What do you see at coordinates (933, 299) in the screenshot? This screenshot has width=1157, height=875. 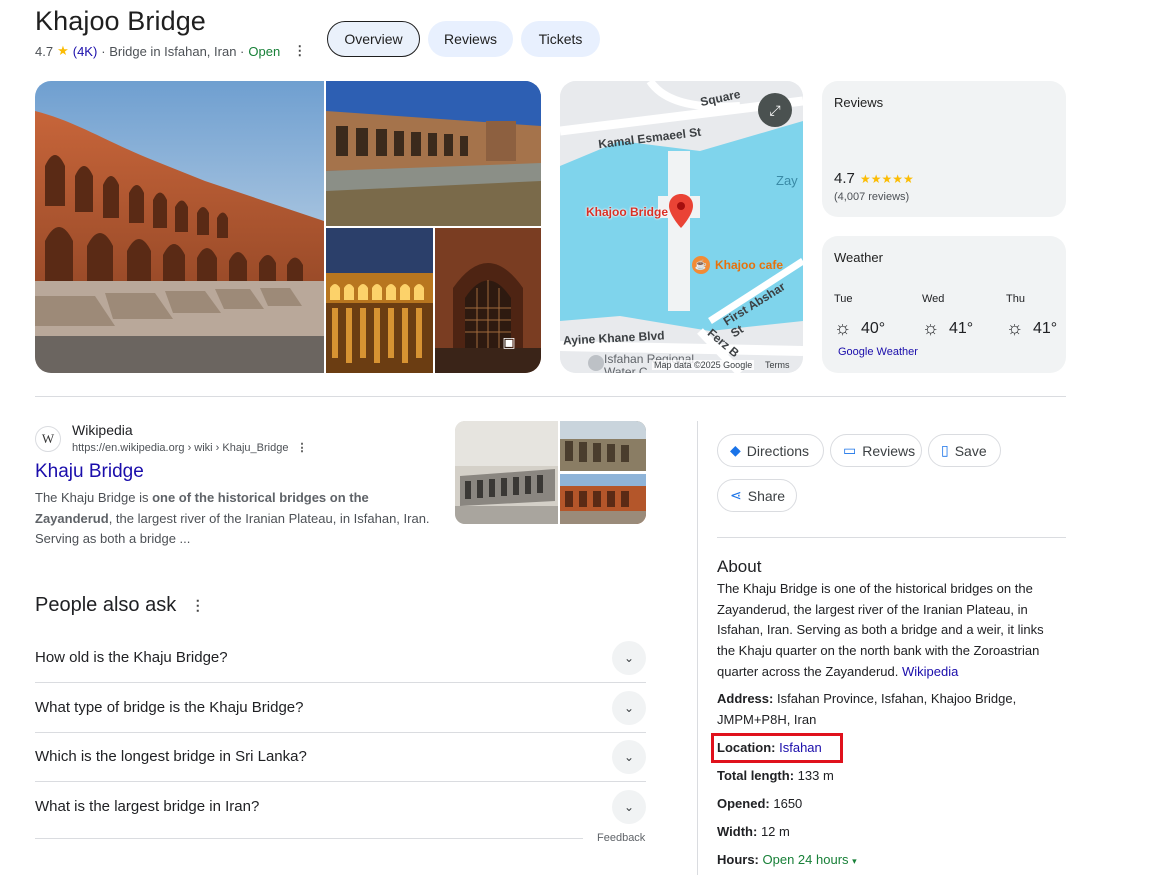 I see `weather-day: Wed` at bounding box center [933, 299].